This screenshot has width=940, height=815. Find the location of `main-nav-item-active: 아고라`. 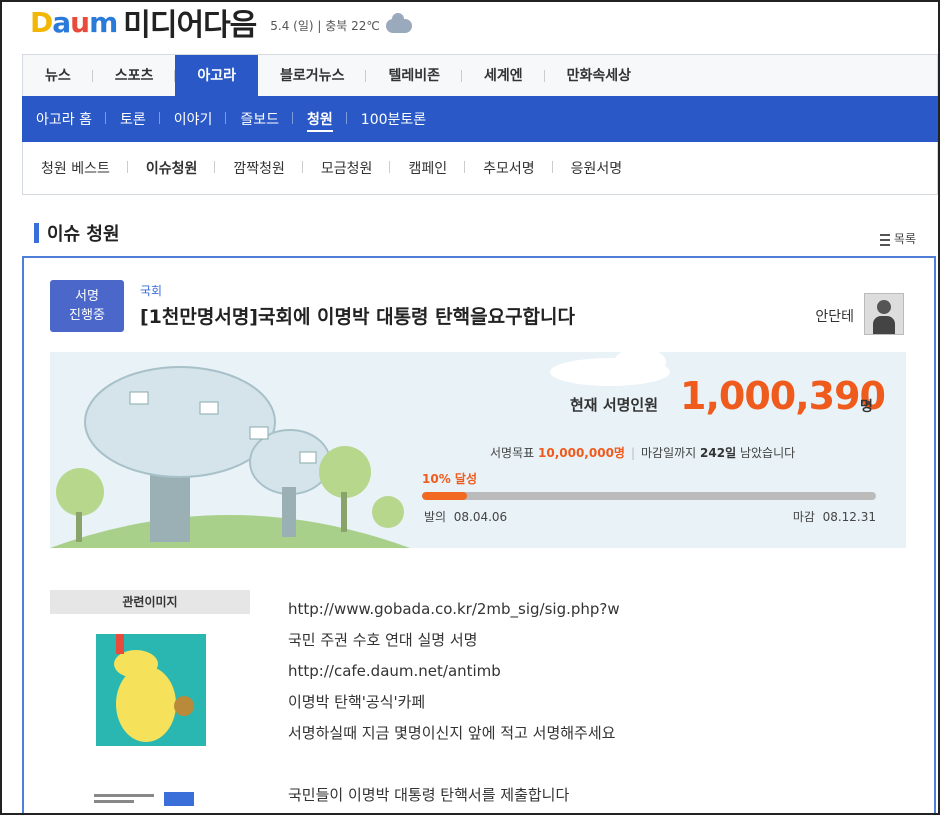

main-nav-item-active: 아고라 is located at coordinates (217, 76).